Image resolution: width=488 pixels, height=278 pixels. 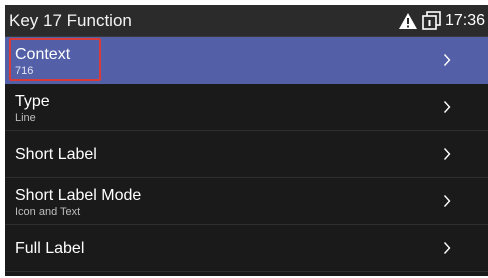 I want to click on menu-item-label: Type, so click(x=32, y=101).